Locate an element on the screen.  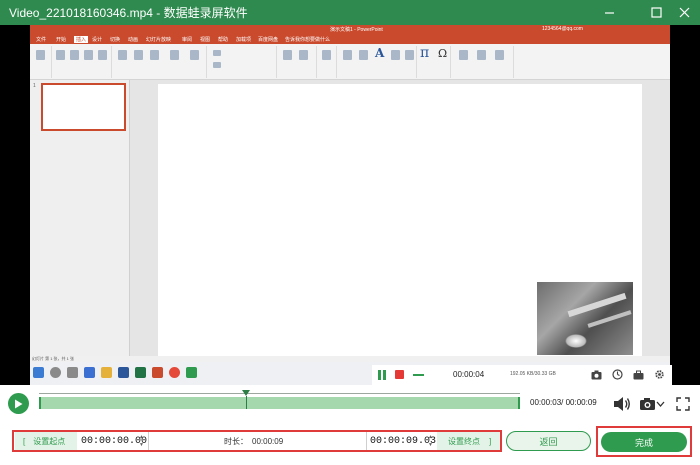
chart-icon is located at coordinates (194, 55).